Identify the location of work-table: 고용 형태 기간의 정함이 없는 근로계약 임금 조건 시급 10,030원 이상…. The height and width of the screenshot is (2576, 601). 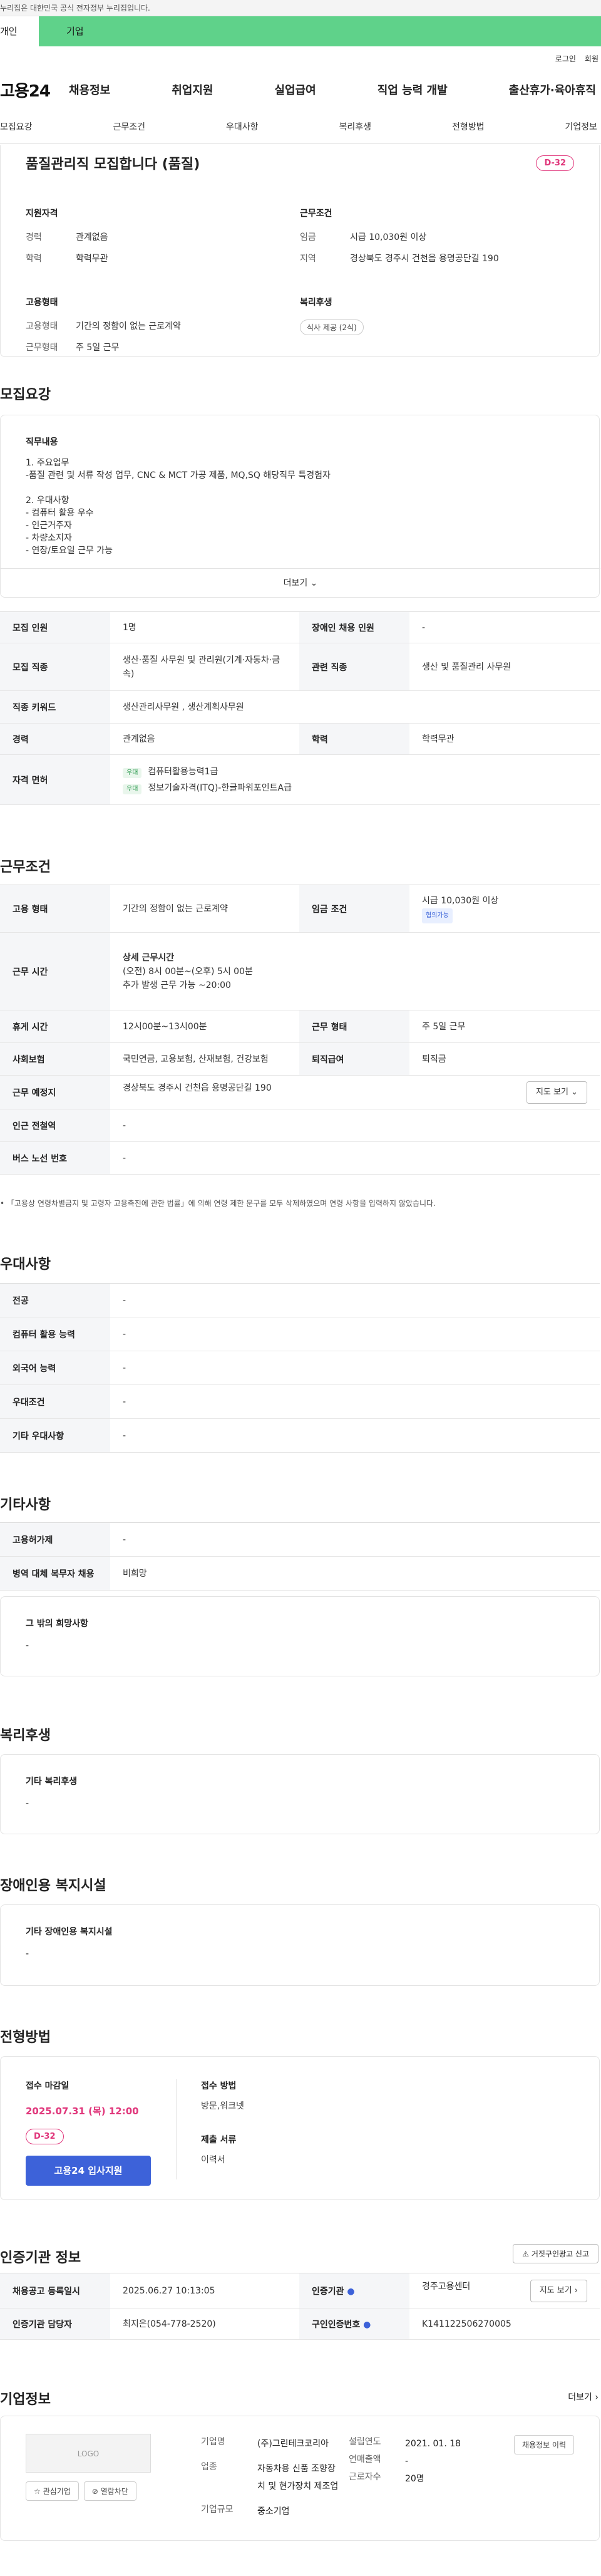
(300, 1030).